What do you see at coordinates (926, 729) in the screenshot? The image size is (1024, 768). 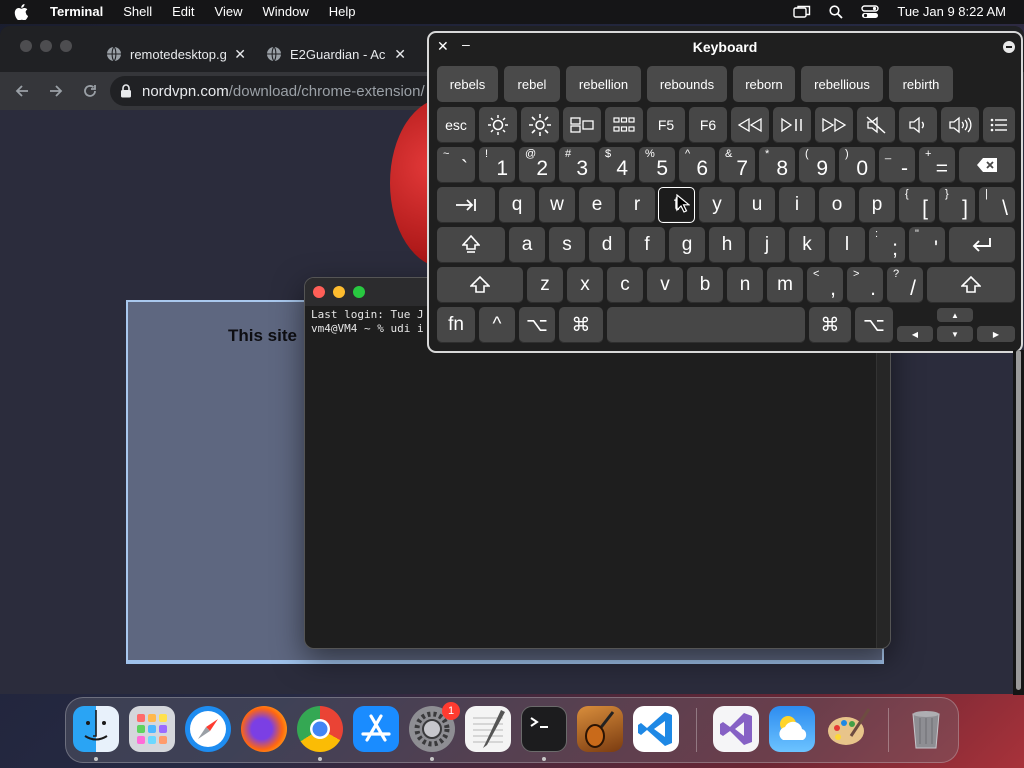 I see `trash-icon` at bounding box center [926, 729].